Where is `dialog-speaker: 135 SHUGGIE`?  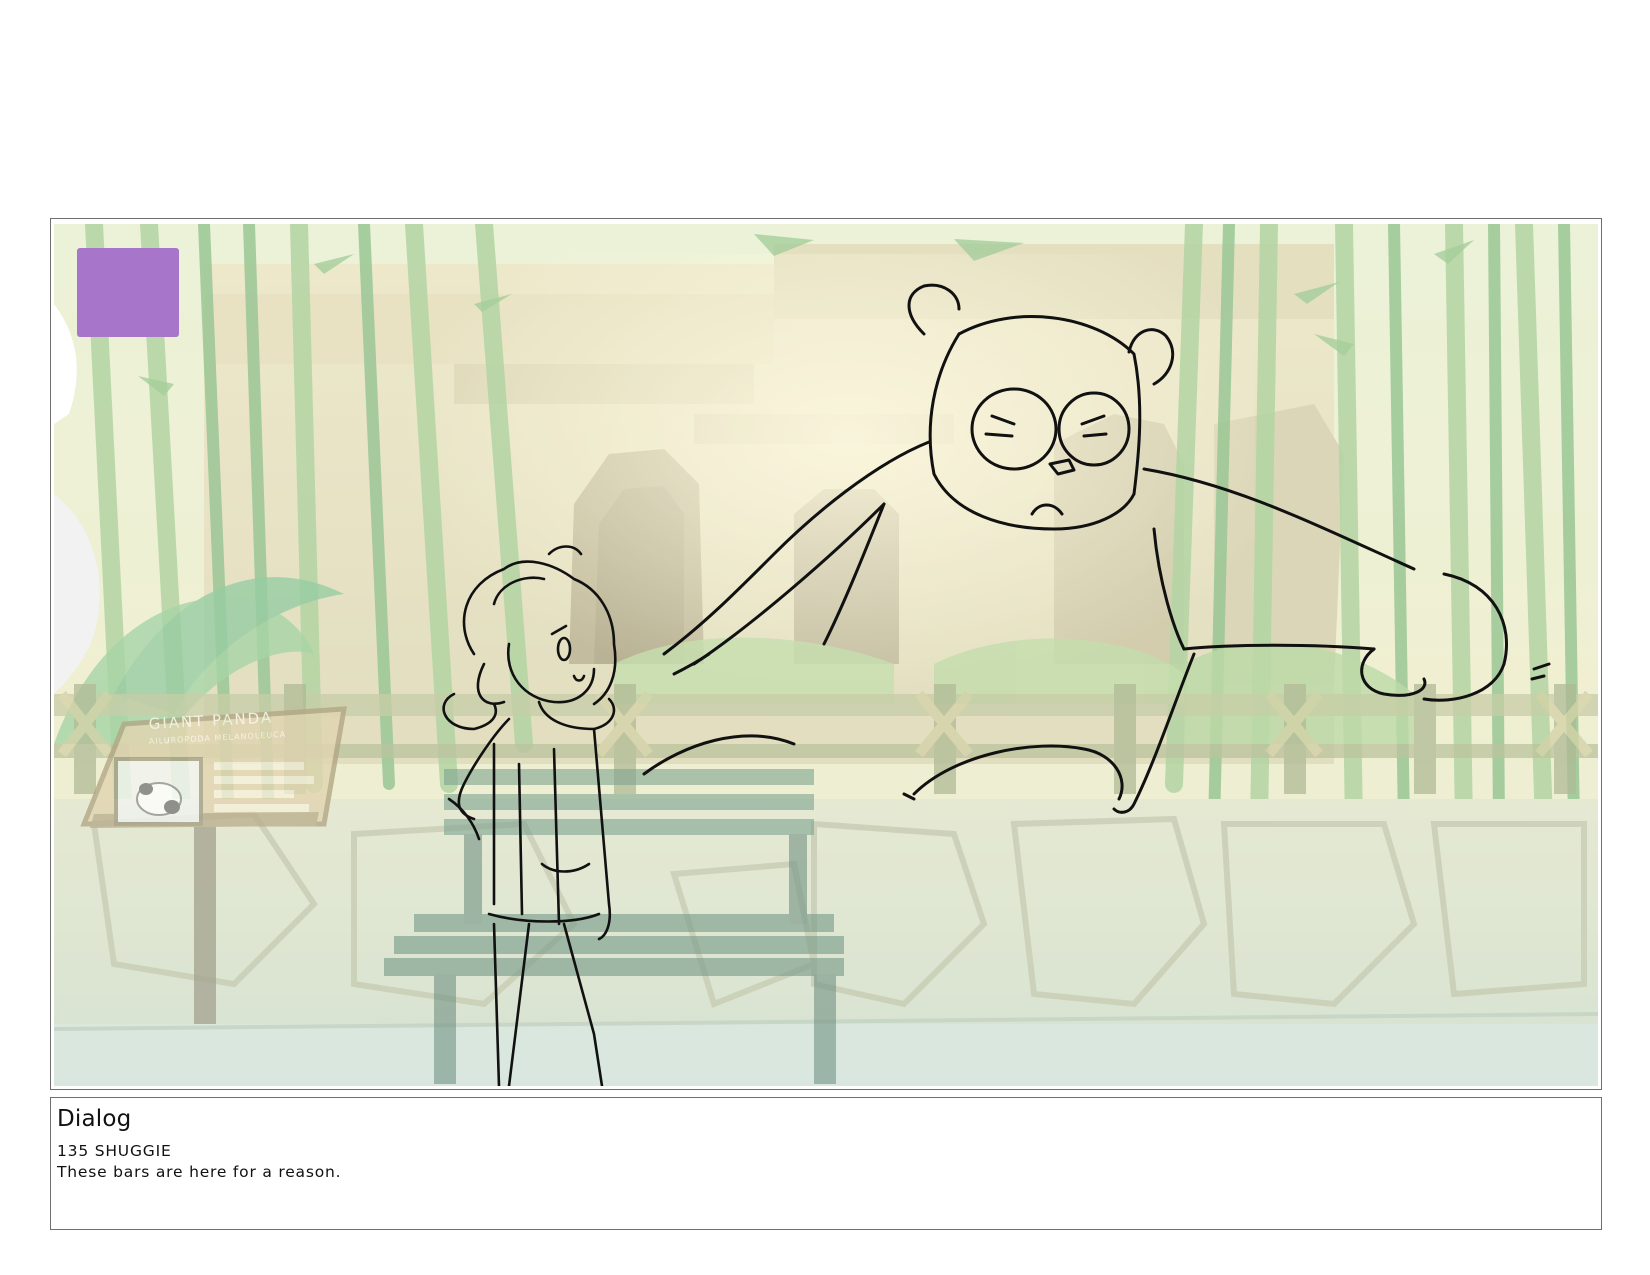 dialog-speaker: 135 SHUGGIE is located at coordinates (114, 1151).